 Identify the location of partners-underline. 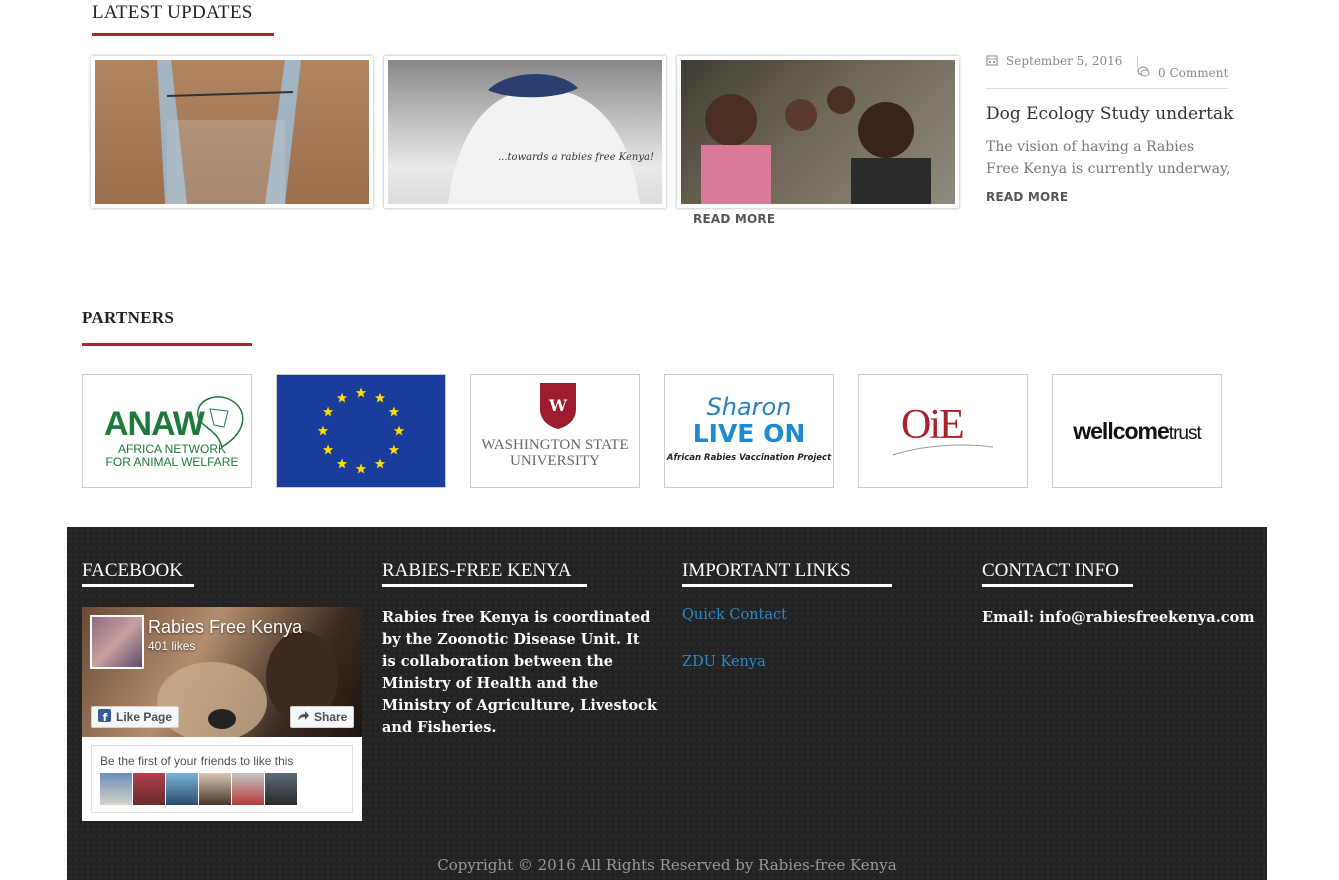
(167, 344).